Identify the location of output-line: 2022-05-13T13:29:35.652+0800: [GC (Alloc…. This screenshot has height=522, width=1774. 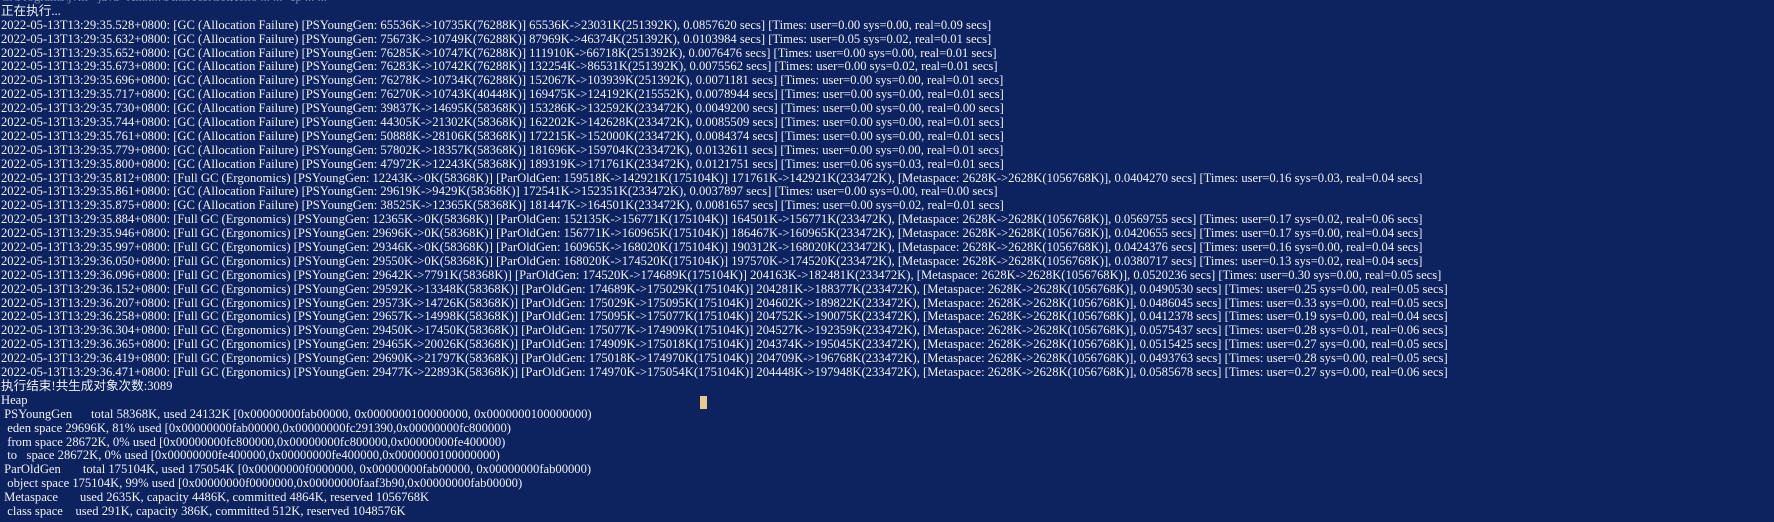
(499, 52).